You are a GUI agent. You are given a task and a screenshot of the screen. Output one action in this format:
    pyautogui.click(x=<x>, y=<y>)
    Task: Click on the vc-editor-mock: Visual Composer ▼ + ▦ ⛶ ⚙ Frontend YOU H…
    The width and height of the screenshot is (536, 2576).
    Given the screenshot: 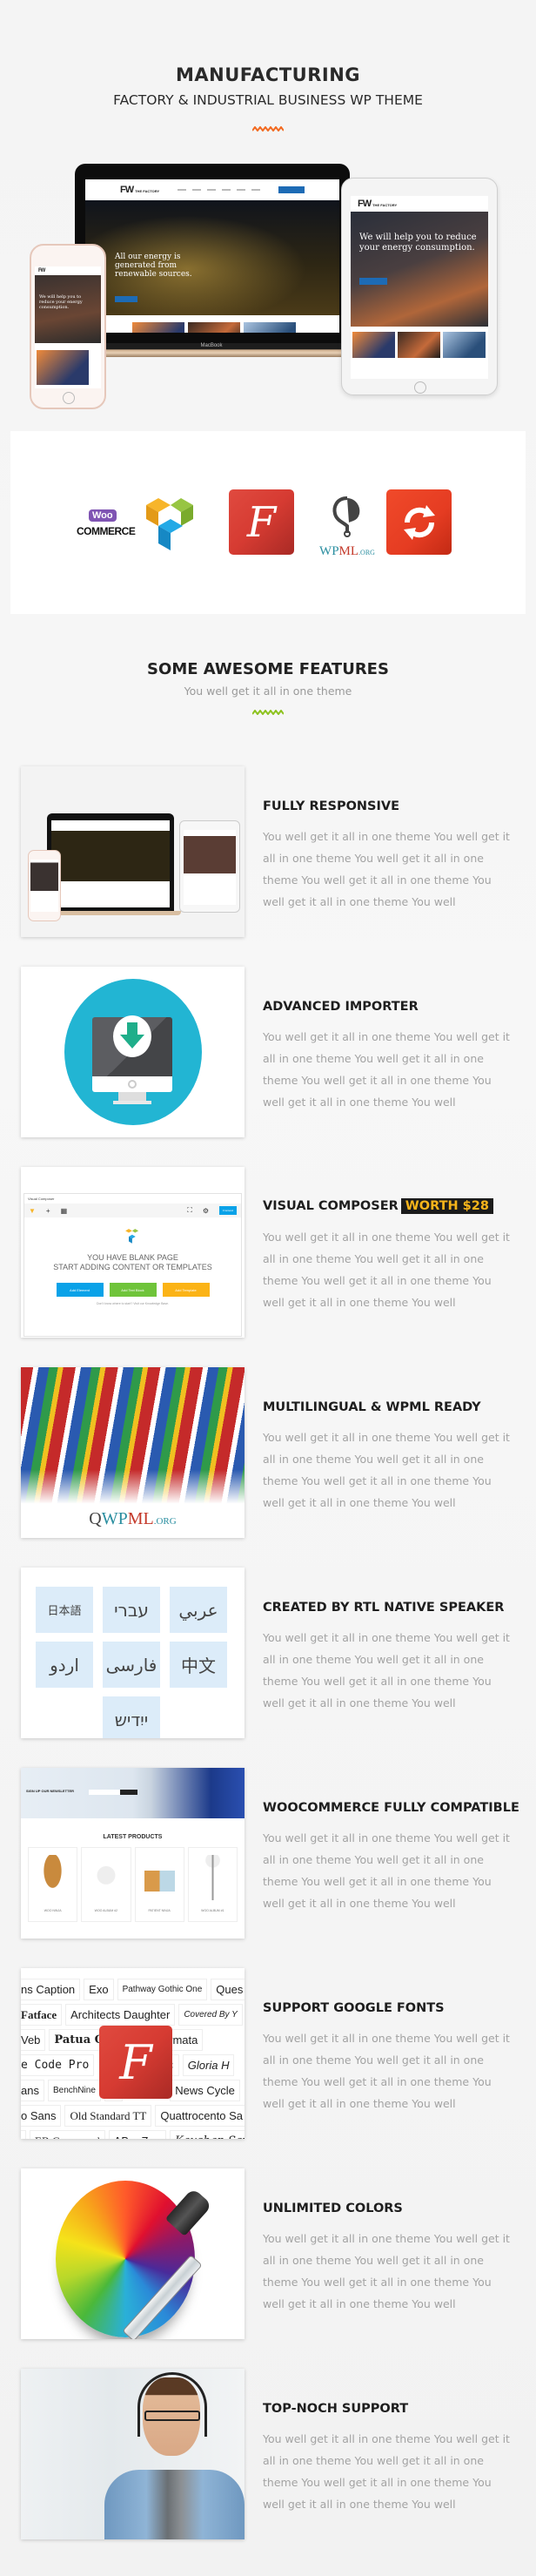 What is the action you would take?
    pyautogui.click(x=132, y=1265)
    